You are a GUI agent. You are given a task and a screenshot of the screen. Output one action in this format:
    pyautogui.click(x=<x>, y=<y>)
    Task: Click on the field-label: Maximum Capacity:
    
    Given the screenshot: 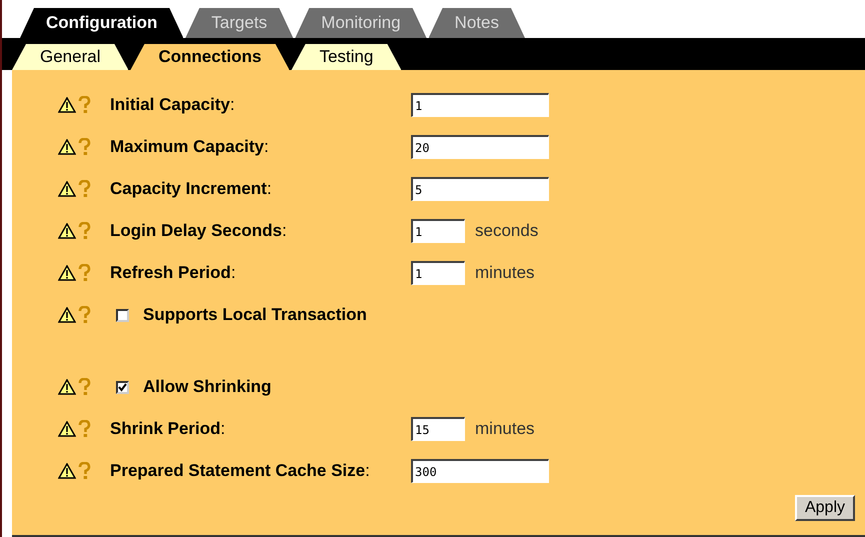 What is the action you would take?
    pyautogui.click(x=190, y=147)
    